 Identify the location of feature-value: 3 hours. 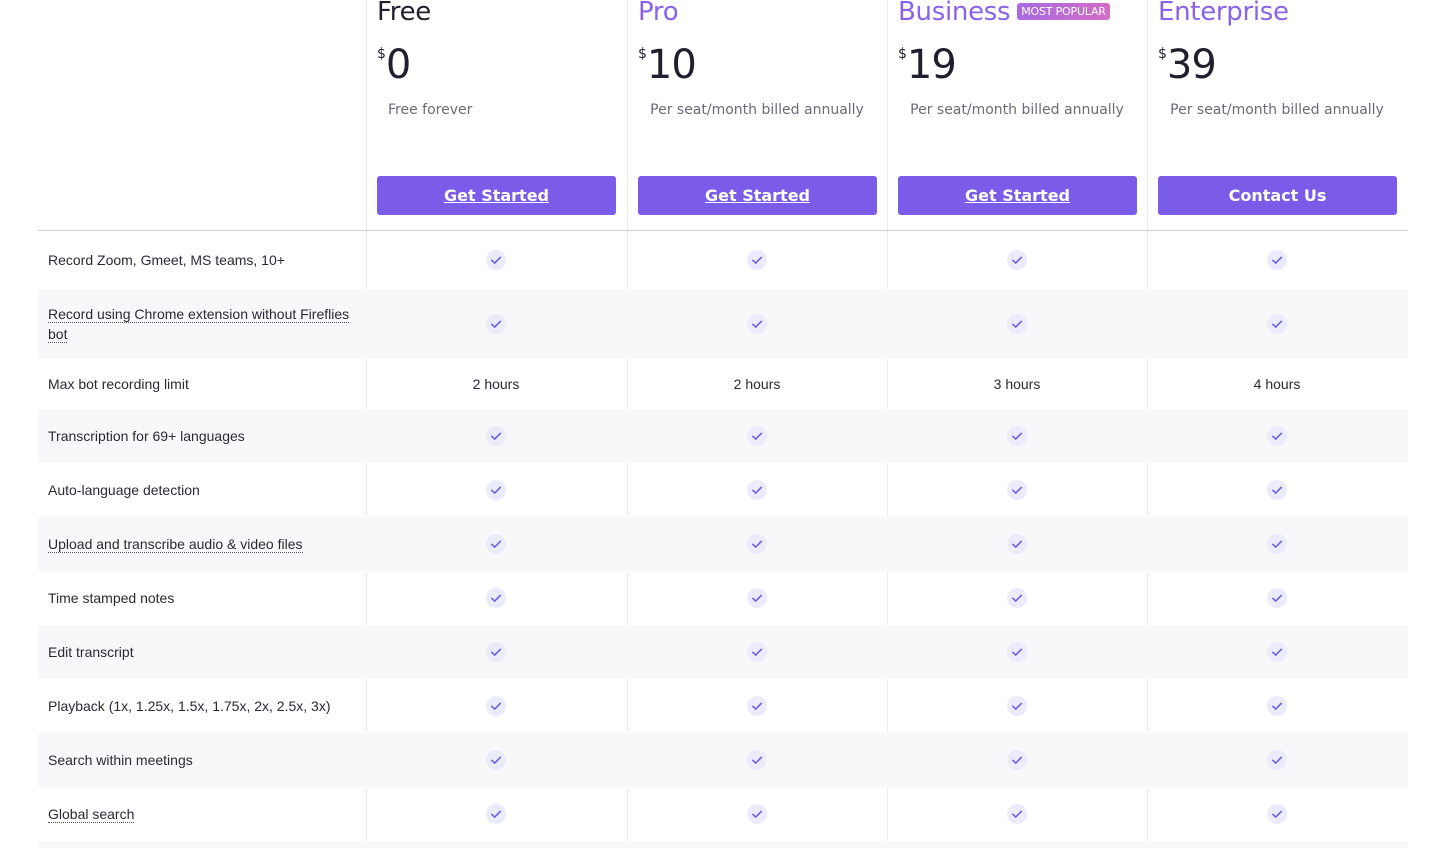
(1017, 384).